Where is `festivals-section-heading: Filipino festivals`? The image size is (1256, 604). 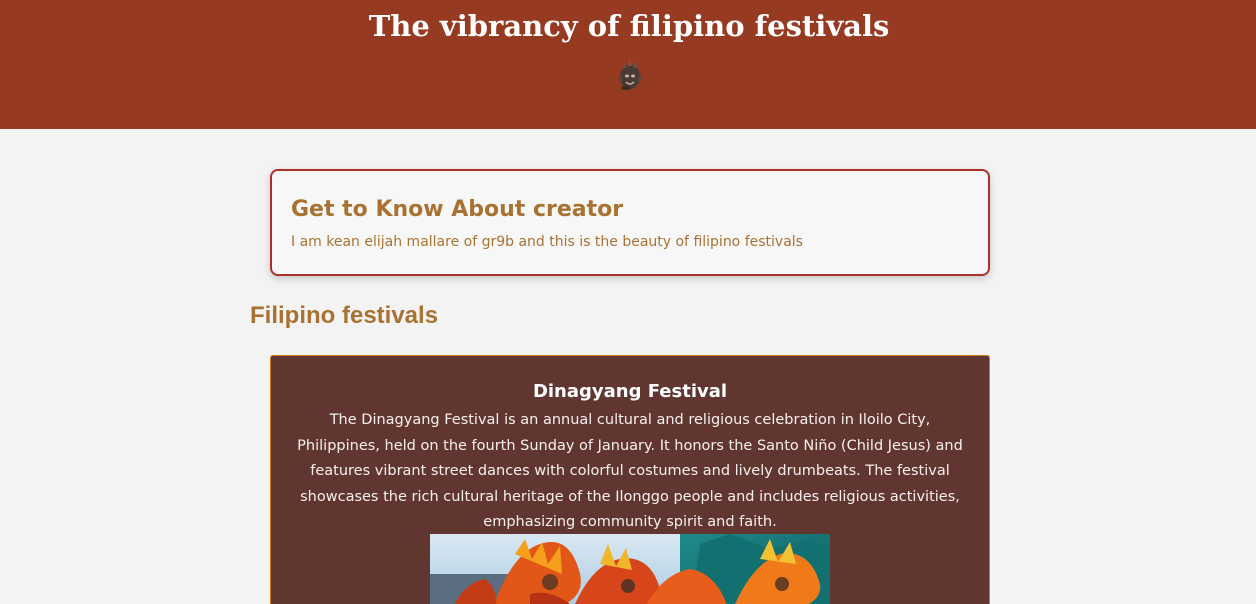
festivals-section-heading: Filipino festivals is located at coordinates (344, 315).